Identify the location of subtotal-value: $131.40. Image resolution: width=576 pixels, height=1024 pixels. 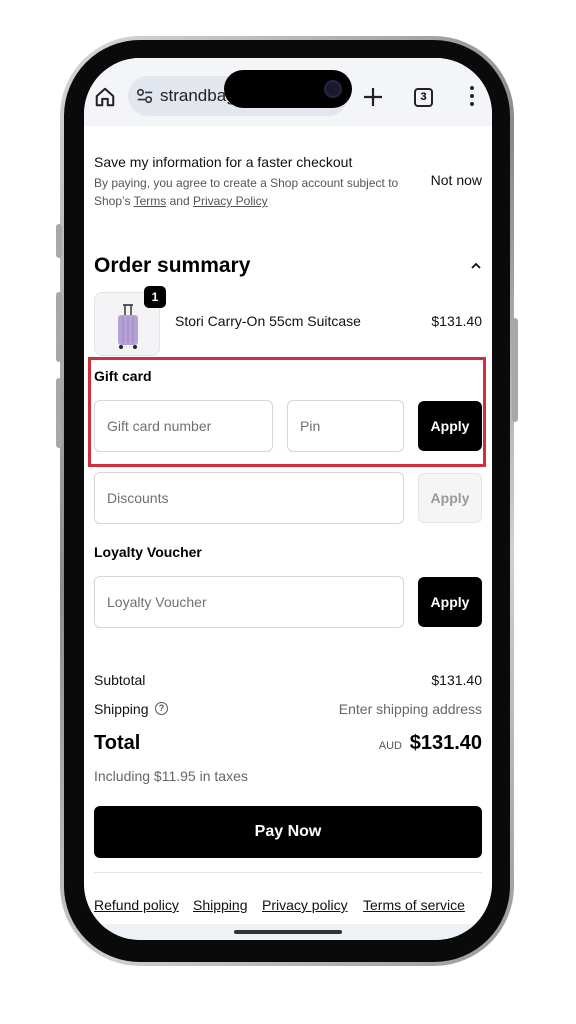
(456, 680).